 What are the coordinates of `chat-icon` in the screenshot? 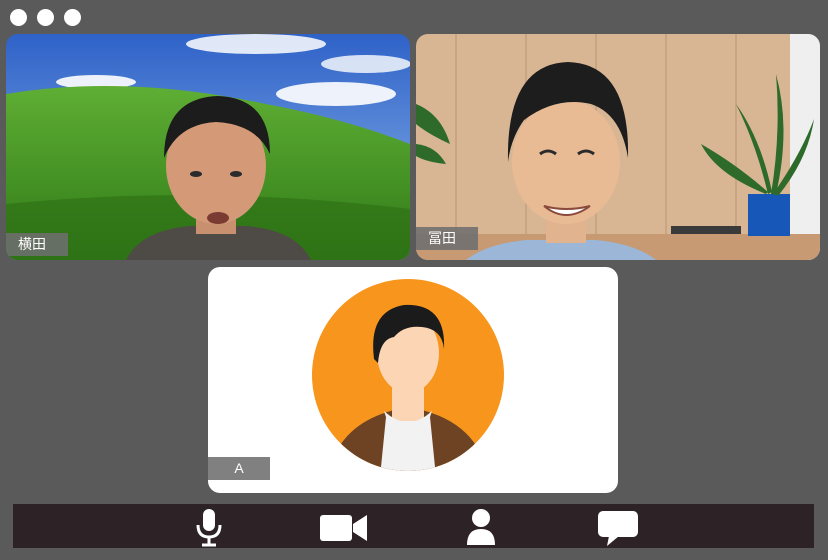 It's located at (618, 528).